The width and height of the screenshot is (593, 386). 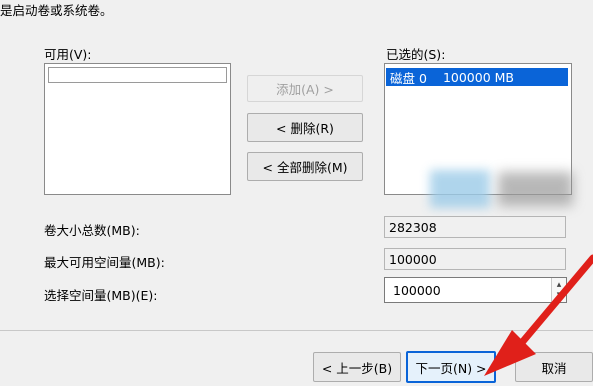 What do you see at coordinates (56, 10) in the screenshot?
I see `instruction-text: 是启动卷或系统卷。` at bounding box center [56, 10].